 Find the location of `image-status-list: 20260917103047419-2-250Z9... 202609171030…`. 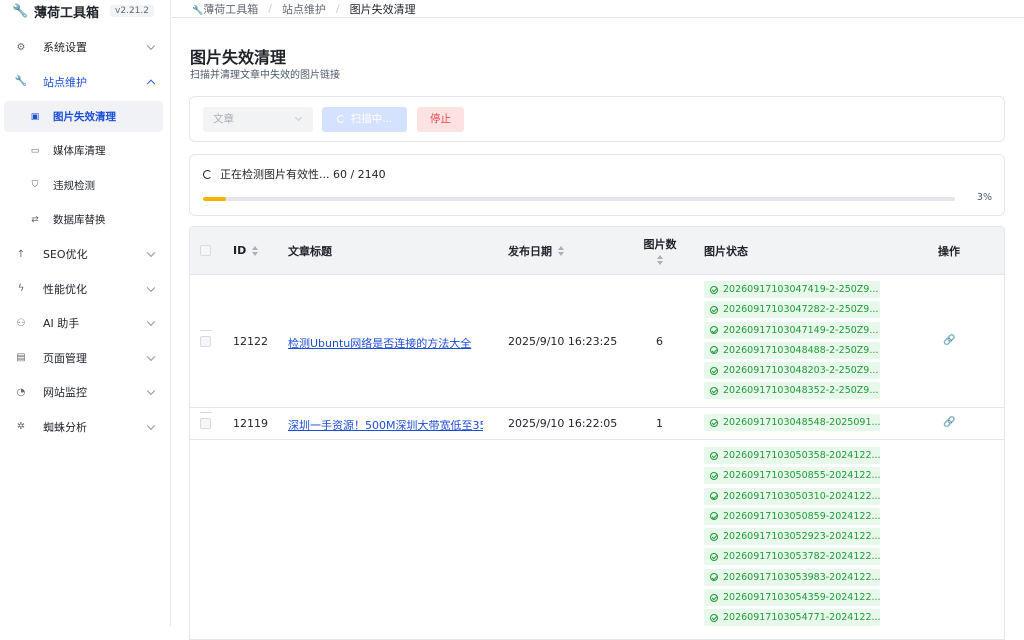

image-status-list: 20260917103047419-2-250Z9... 202609171030… is located at coordinates (792, 342).